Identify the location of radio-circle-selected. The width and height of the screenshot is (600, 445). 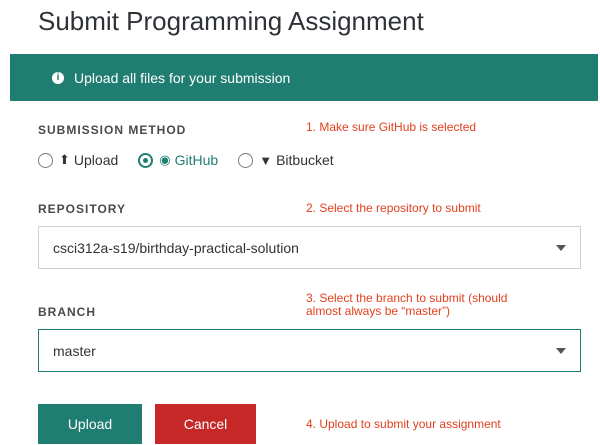
(146, 160).